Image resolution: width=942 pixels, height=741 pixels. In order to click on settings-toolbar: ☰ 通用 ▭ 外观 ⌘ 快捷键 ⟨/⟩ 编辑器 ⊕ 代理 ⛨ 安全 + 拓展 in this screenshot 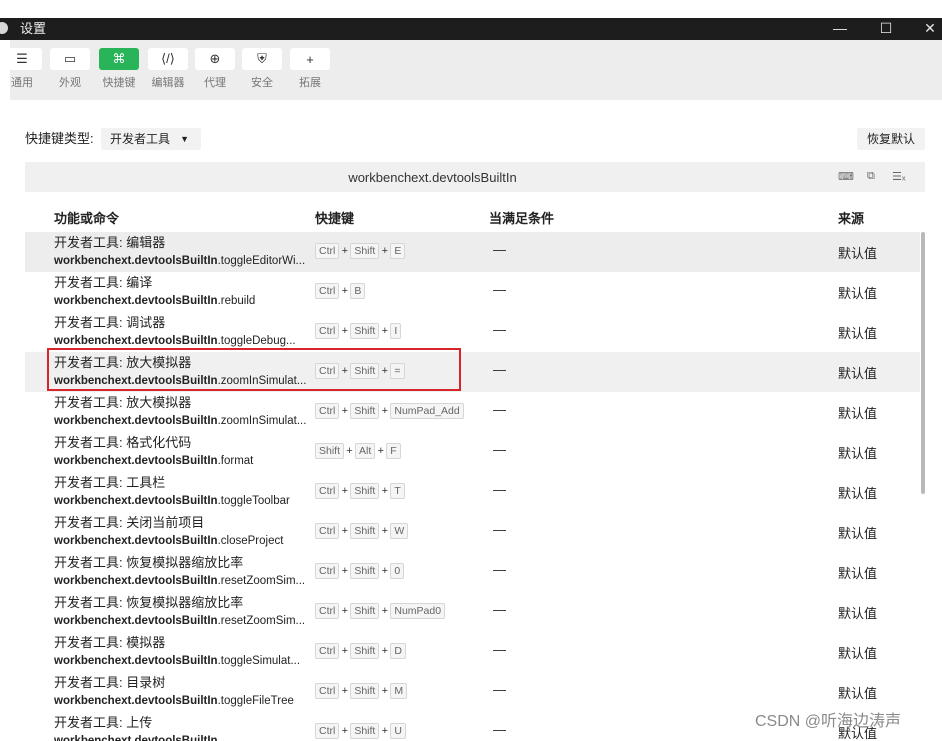, I will do `click(472, 70)`.